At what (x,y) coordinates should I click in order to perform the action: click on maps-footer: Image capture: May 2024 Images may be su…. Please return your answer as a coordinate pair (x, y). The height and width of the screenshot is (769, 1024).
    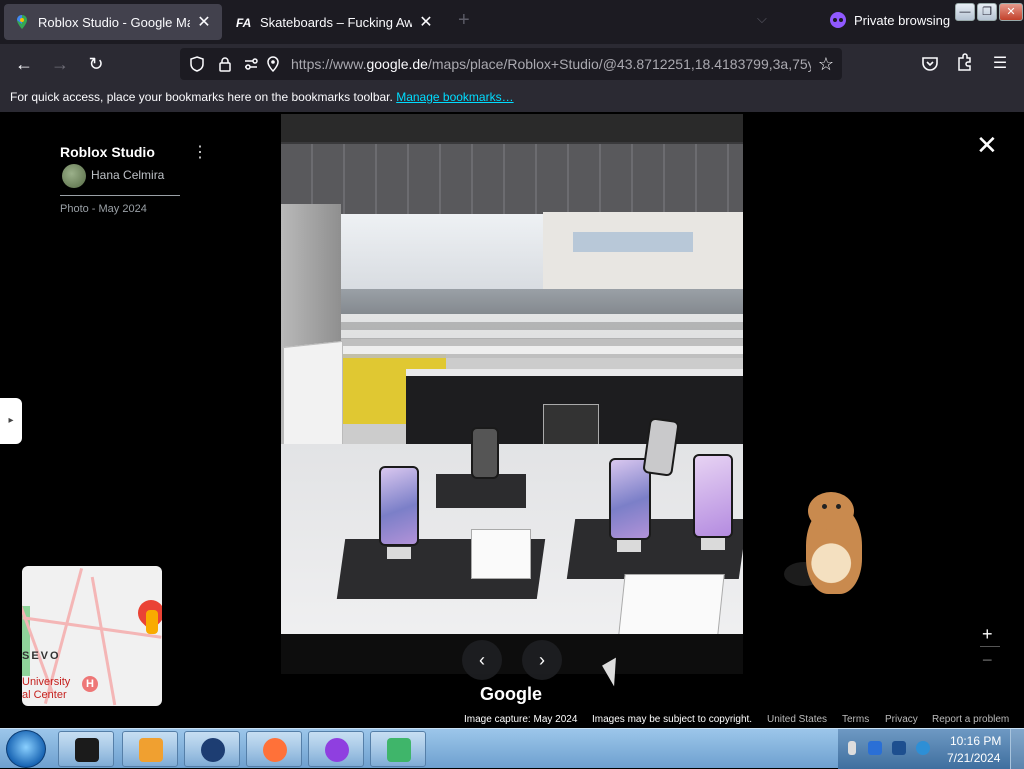
    Looking at the image, I should click on (512, 721).